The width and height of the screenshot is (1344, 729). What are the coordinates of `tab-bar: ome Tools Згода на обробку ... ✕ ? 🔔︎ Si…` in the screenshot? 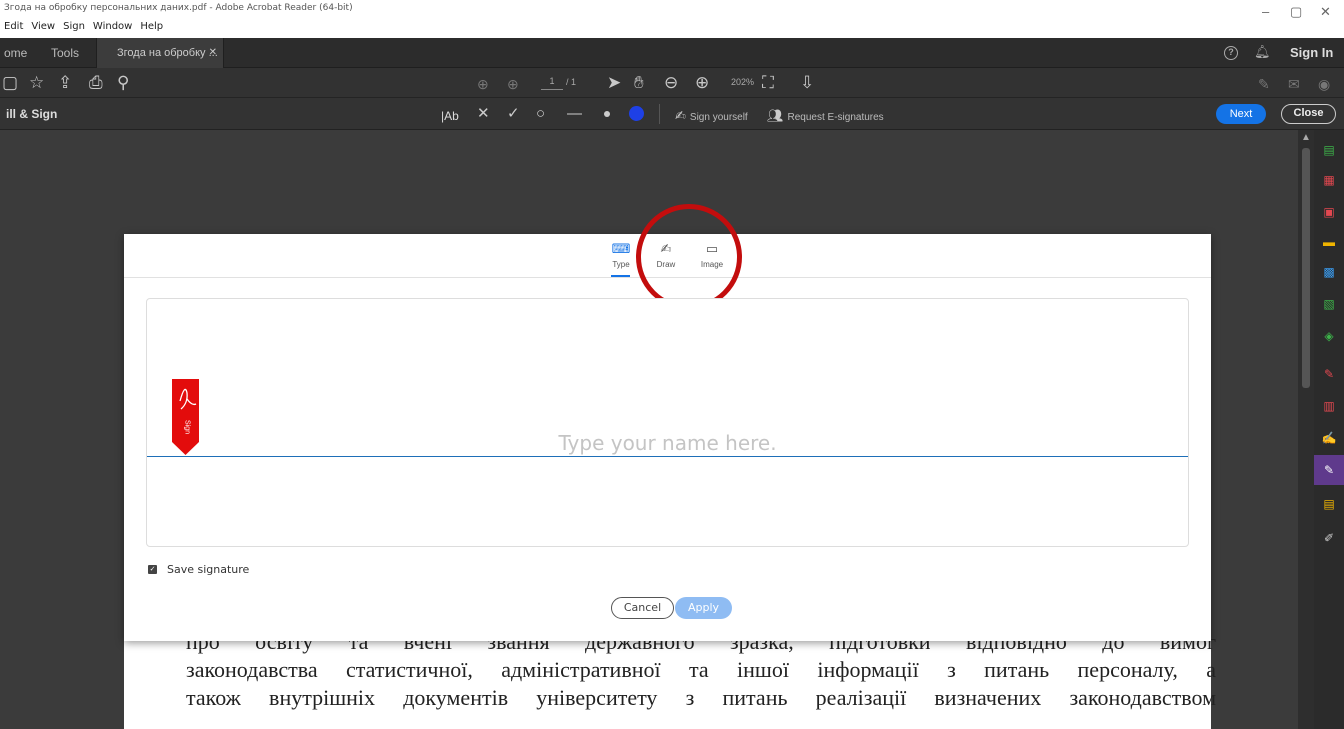 It's located at (672, 53).